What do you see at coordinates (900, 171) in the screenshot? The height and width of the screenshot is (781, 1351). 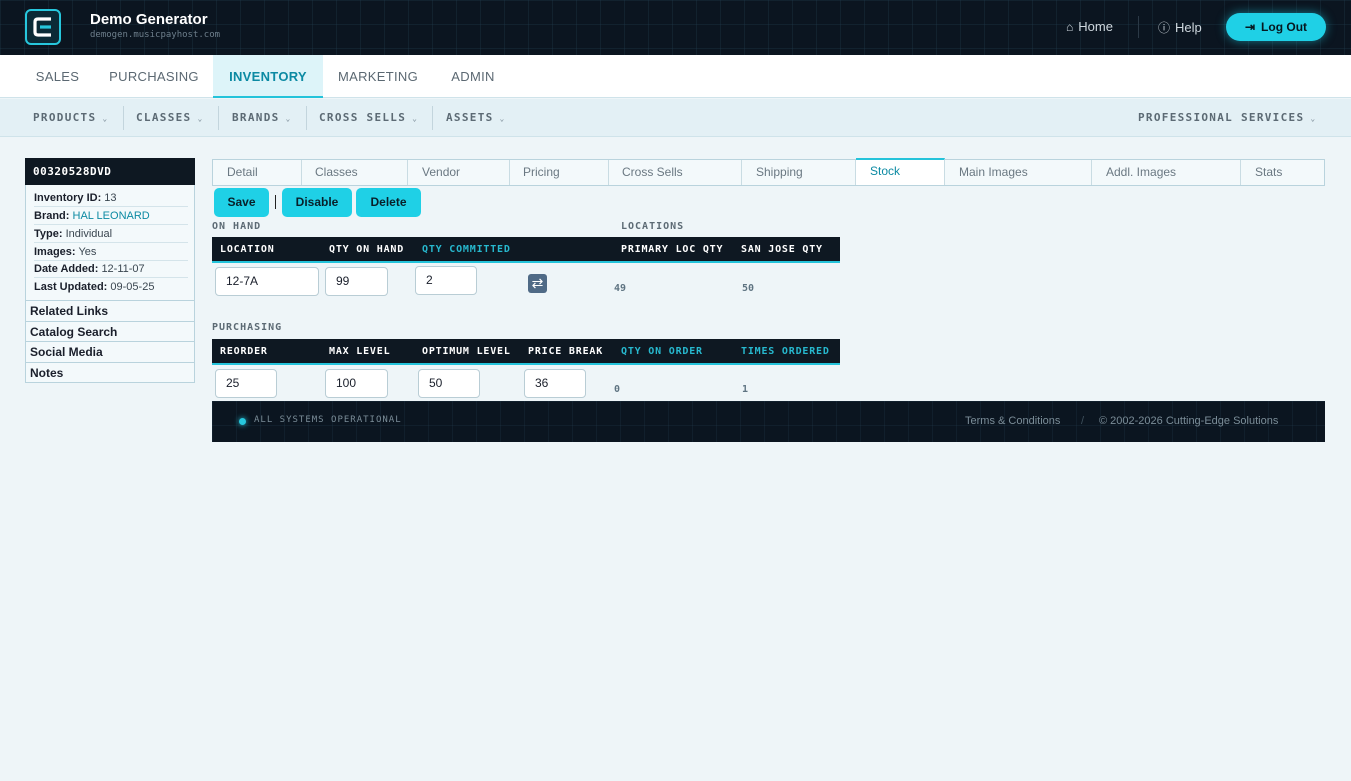 I see `tab-stock: Stock` at bounding box center [900, 171].